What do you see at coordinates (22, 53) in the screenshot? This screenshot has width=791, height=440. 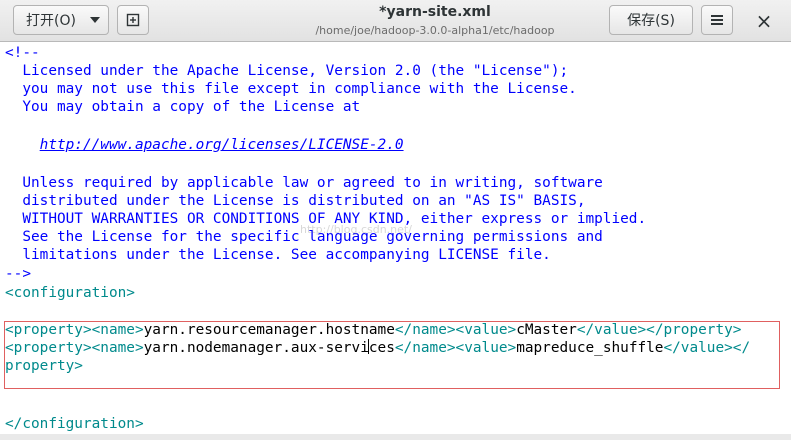 I see `comment-open: <!--` at bounding box center [22, 53].